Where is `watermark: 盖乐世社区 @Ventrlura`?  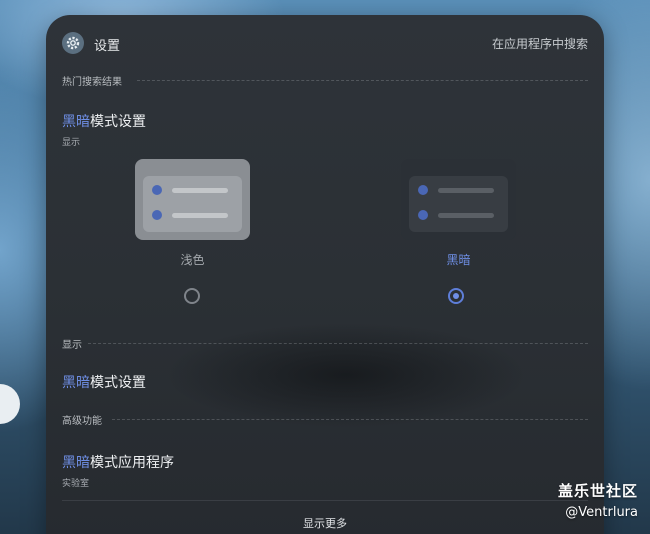
watermark: 盖乐世社区 @Ventrlura is located at coordinates (598, 500).